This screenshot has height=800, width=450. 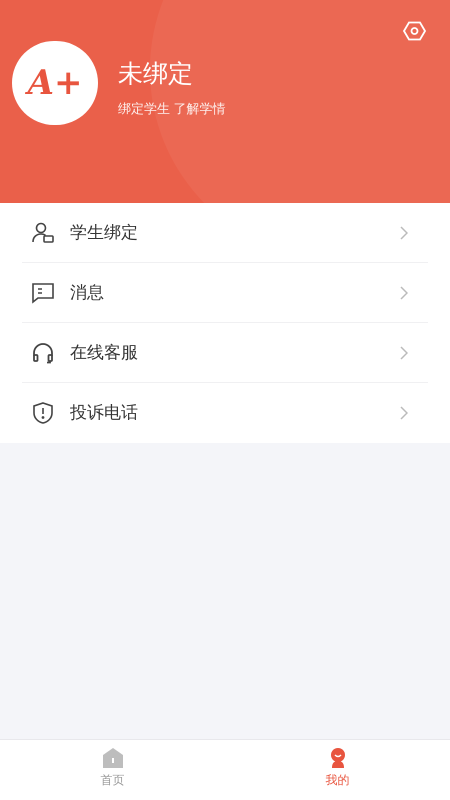 I want to click on settings-icon, so click(x=414, y=31).